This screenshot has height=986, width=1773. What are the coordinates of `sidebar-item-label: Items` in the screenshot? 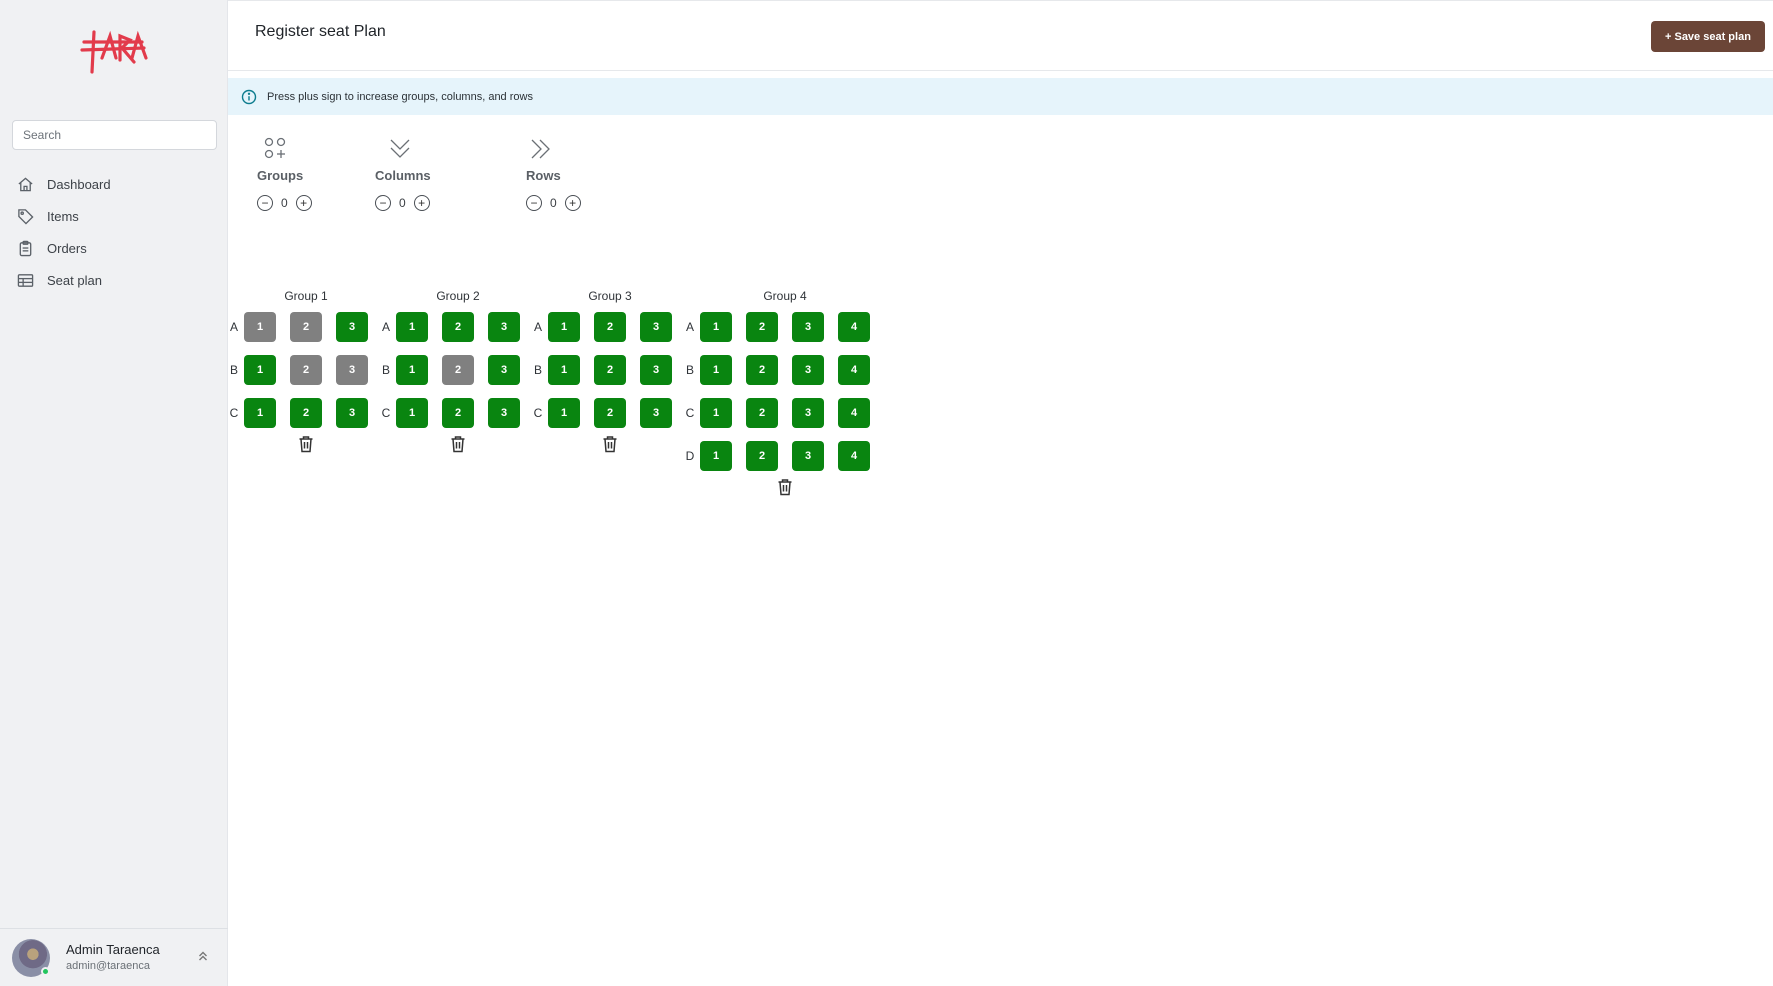 It's located at (63, 216).